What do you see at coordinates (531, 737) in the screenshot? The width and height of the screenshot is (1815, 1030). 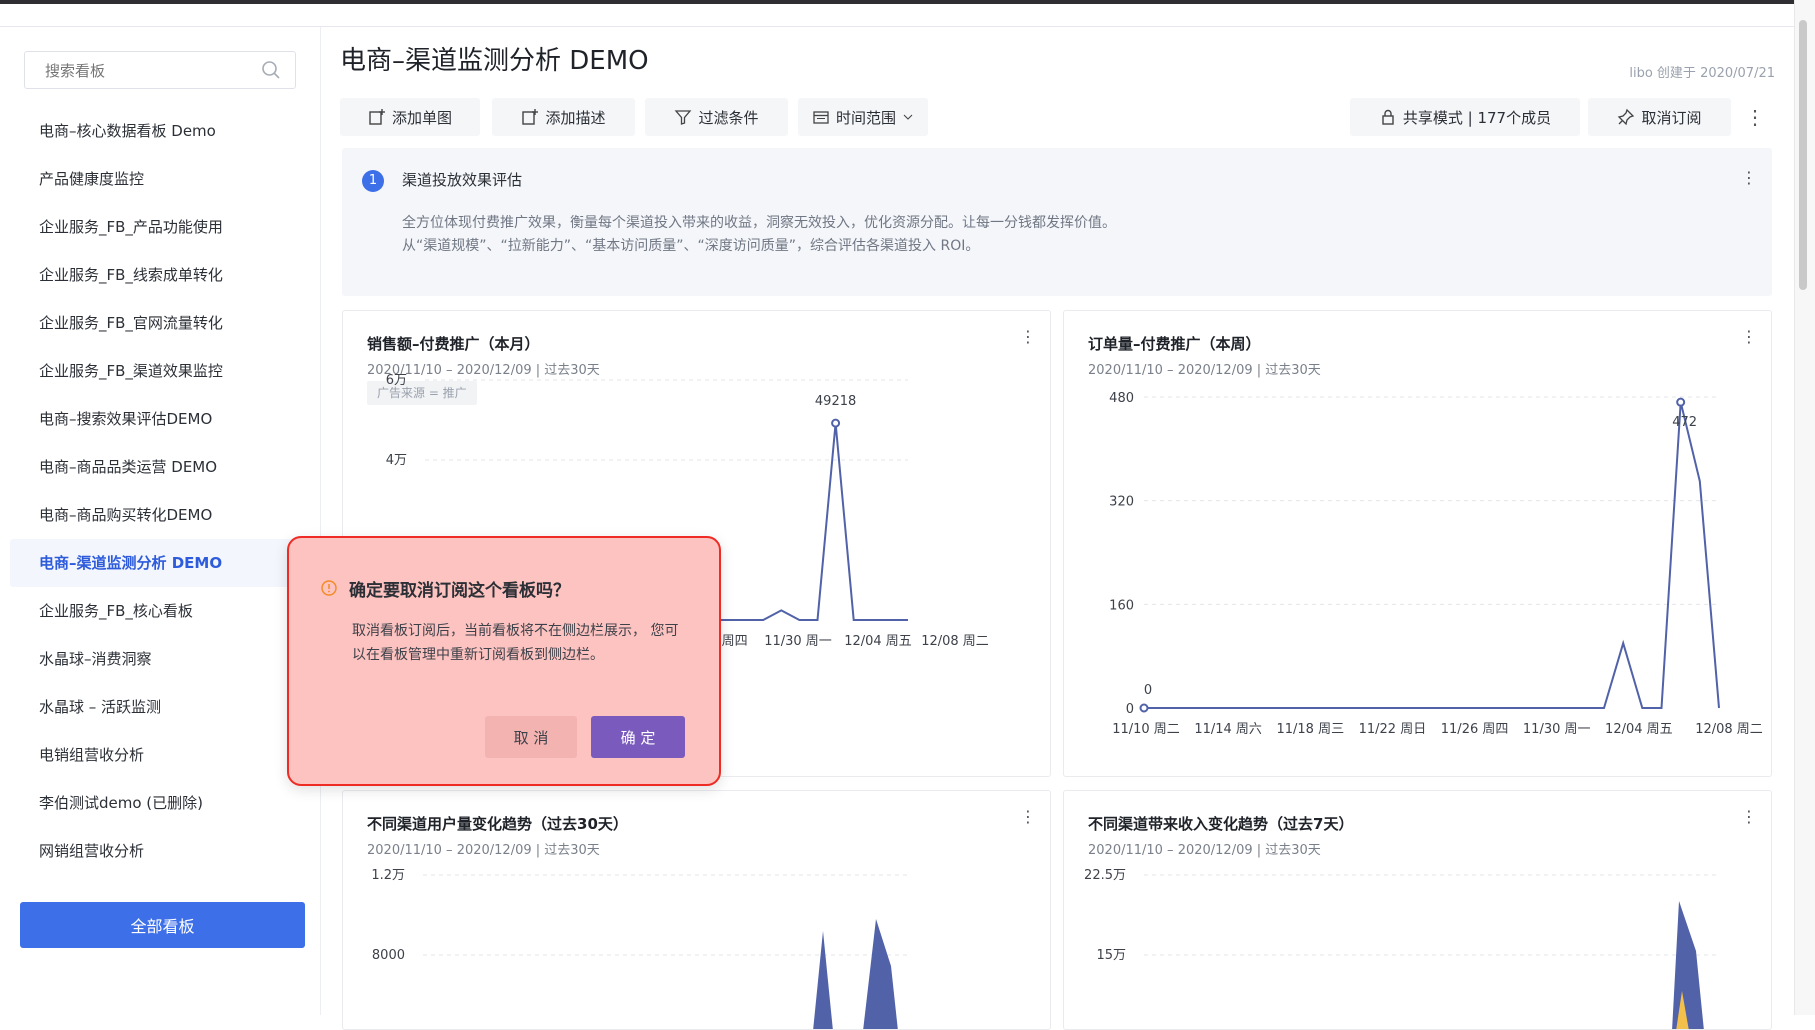 I see `cancel-button: 取 消` at bounding box center [531, 737].